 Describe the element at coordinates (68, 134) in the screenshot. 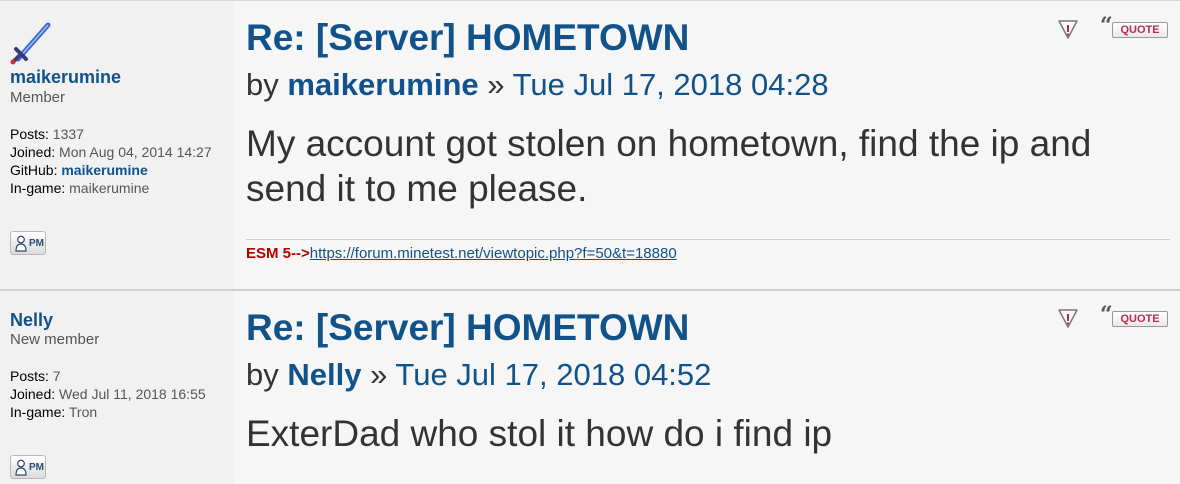

I see `posts-count: 1337` at that location.